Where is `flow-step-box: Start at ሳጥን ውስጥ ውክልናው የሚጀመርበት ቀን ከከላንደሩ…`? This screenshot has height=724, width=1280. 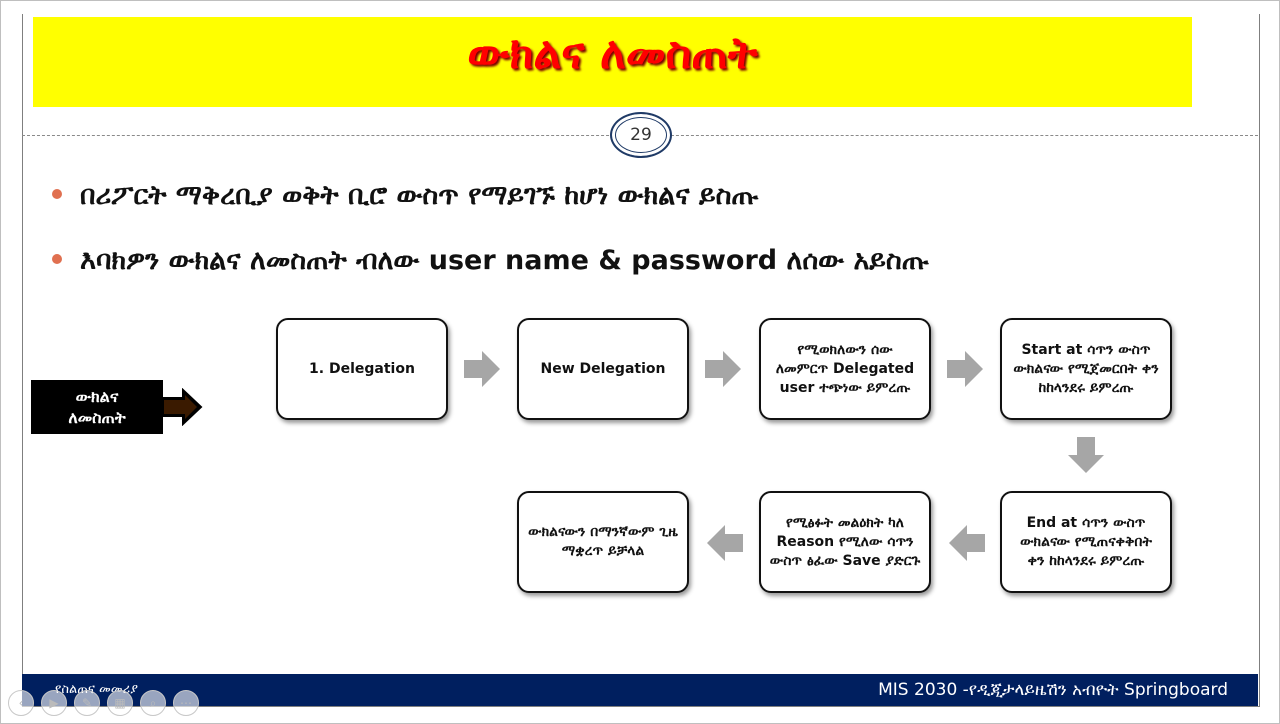 flow-step-box: Start at ሳጥን ውስጥ ውክልናው የሚጀመርበት ቀን ከከላንደሩ… is located at coordinates (1086, 369).